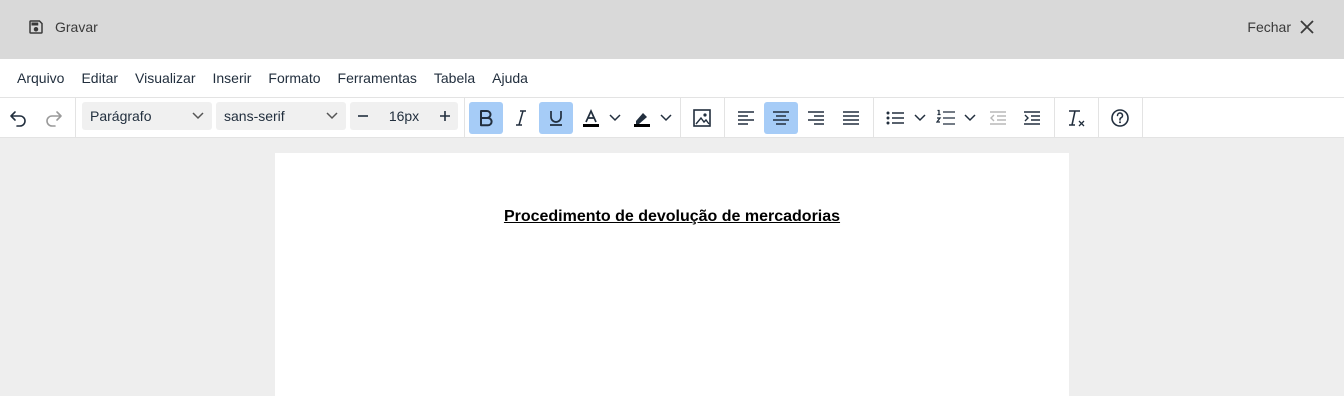 The height and width of the screenshot is (396, 1344). I want to click on font-size-increase-button, so click(445, 116).